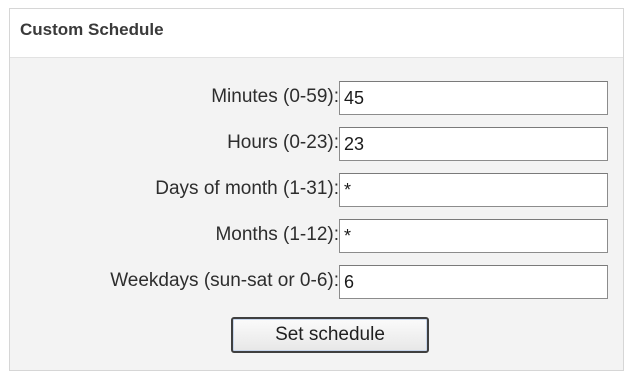 The height and width of the screenshot is (381, 634). I want to click on minutes-row: Minutes (0-59):, so click(316, 98).